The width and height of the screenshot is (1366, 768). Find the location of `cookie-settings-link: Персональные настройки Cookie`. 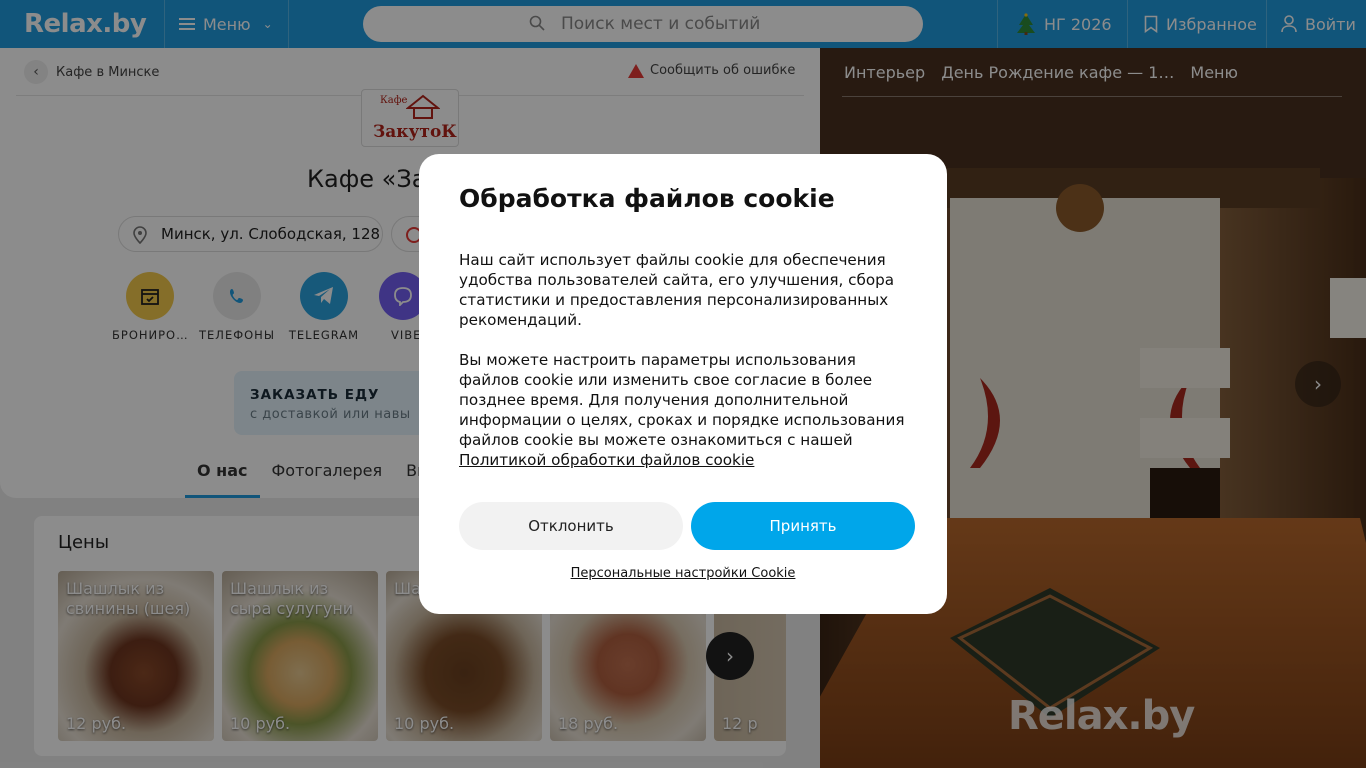

cookie-settings-link: Персональные настройки Cookie is located at coordinates (683, 573).